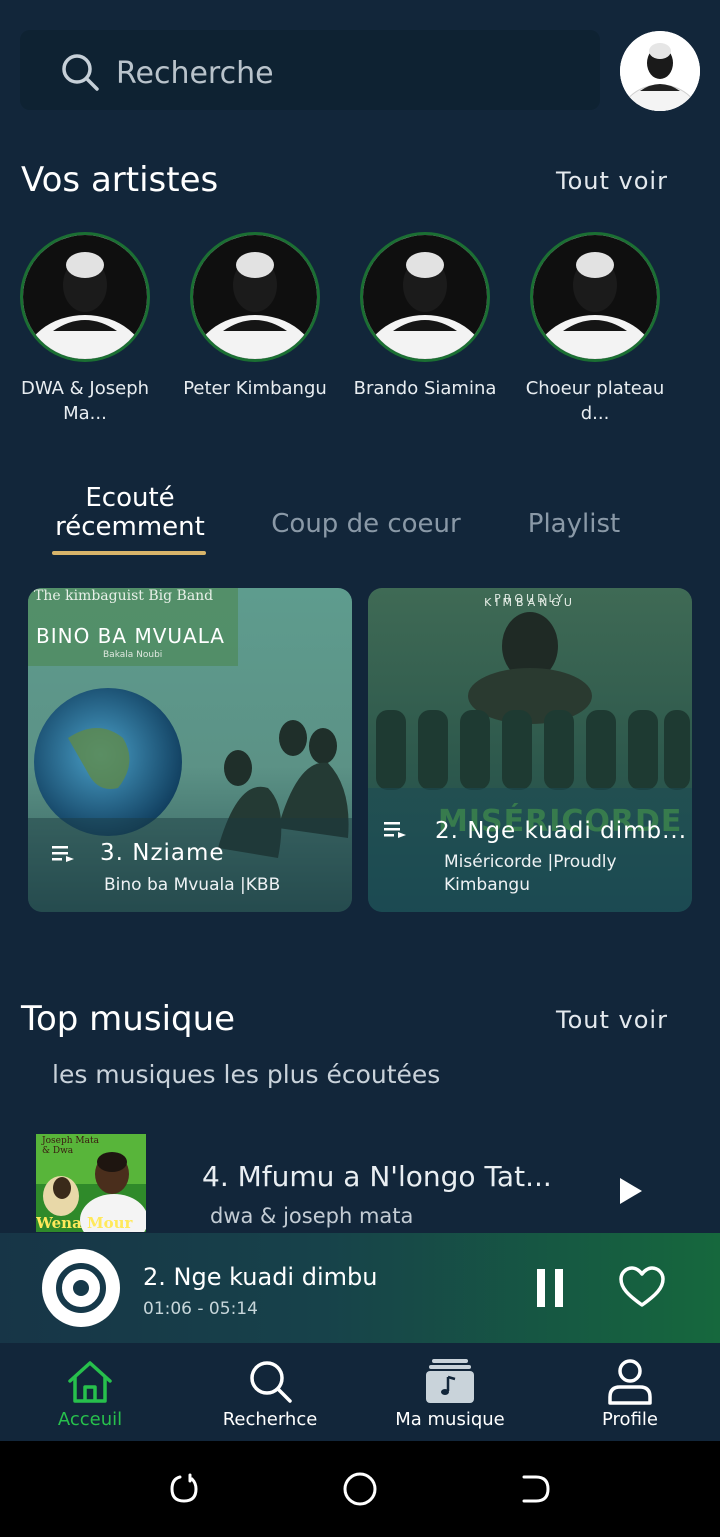  I want to click on cover-text-mid: BINO BA MVUALA, so click(130, 636).